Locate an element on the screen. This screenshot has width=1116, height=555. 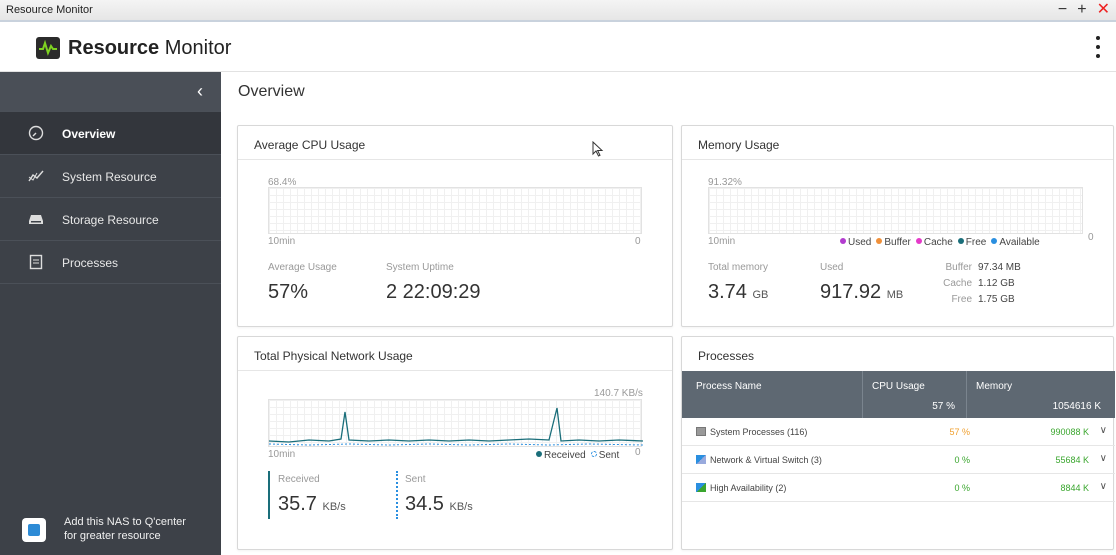
sidebar-item-storage-resource: Storage Resource is located at coordinates (110, 219).